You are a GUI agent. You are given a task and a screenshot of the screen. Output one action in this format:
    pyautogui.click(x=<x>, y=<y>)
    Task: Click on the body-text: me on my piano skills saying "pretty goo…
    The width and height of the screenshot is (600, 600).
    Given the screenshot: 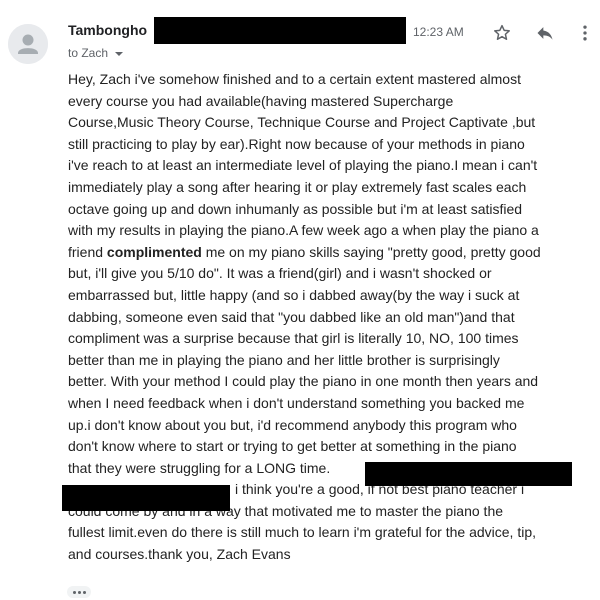 What is the action you would take?
    pyautogui.click(x=371, y=251)
    